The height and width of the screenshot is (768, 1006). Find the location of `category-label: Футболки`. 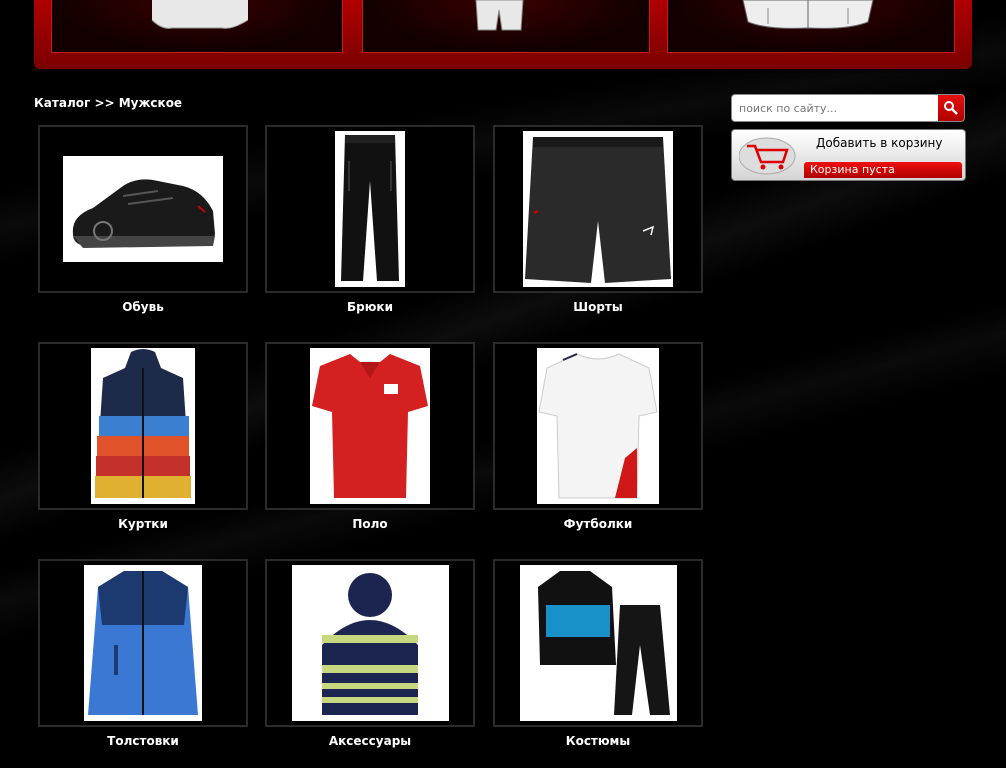

category-label: Футболки is located at coordinates (598, 524).